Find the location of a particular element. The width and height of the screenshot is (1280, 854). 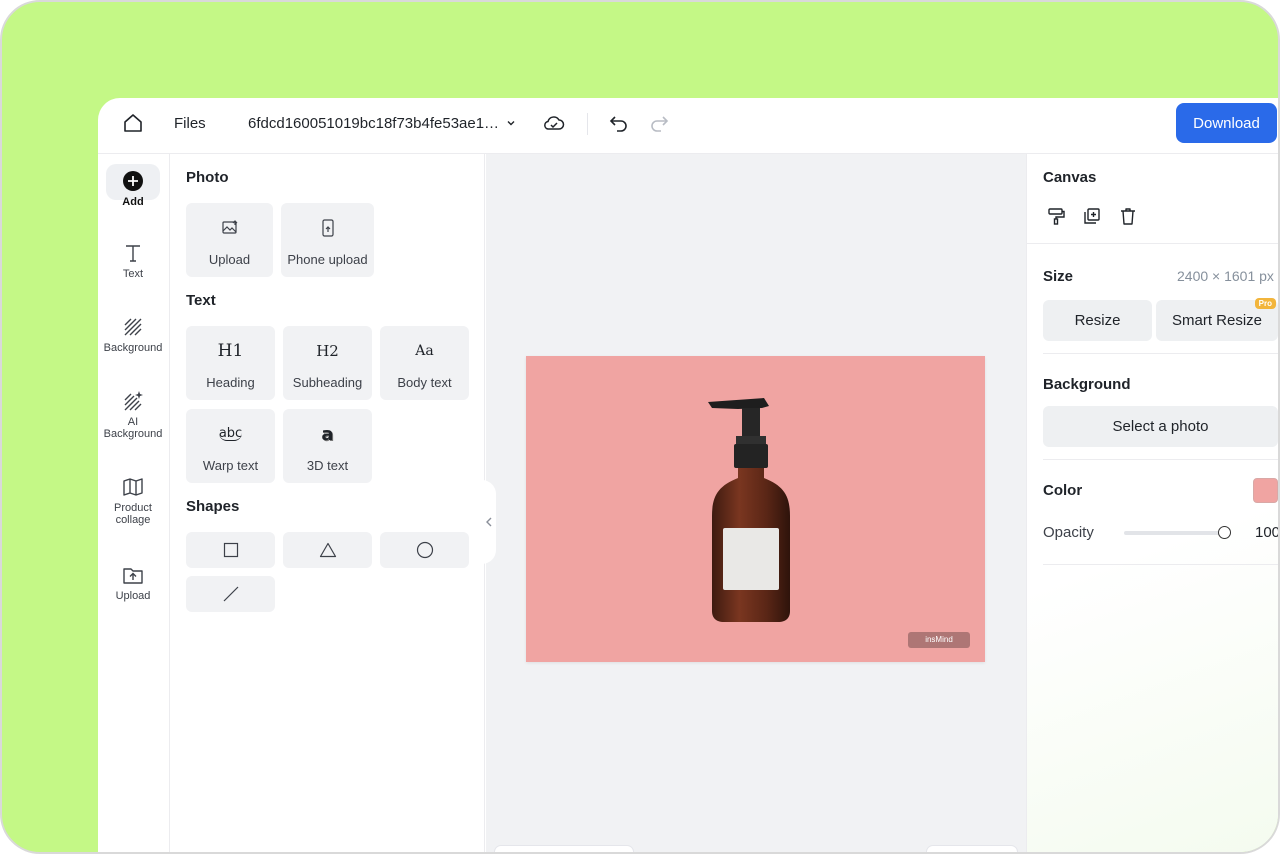

line-icon is located at coordinates (230, 594).